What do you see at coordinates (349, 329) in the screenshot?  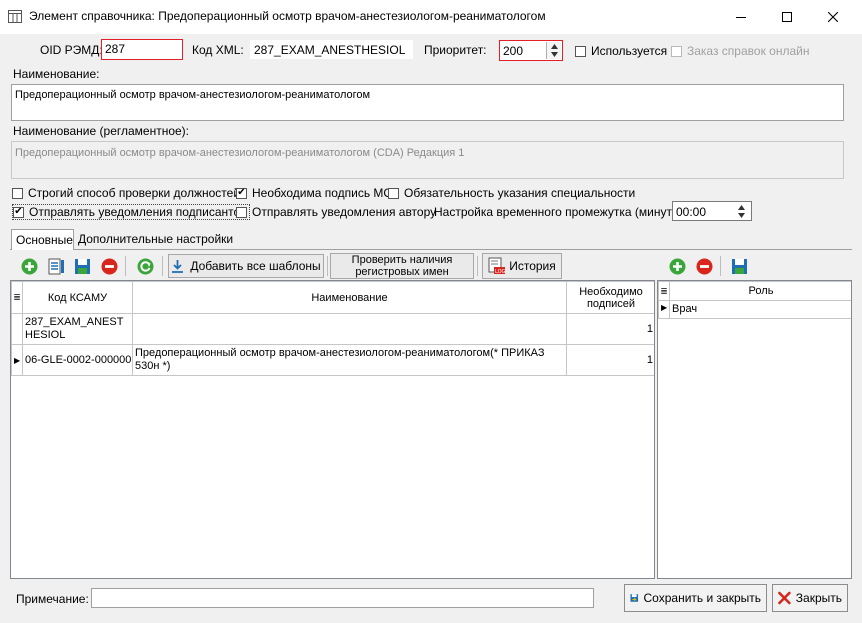 I see `cell-name` at bounding box center [349, 329].